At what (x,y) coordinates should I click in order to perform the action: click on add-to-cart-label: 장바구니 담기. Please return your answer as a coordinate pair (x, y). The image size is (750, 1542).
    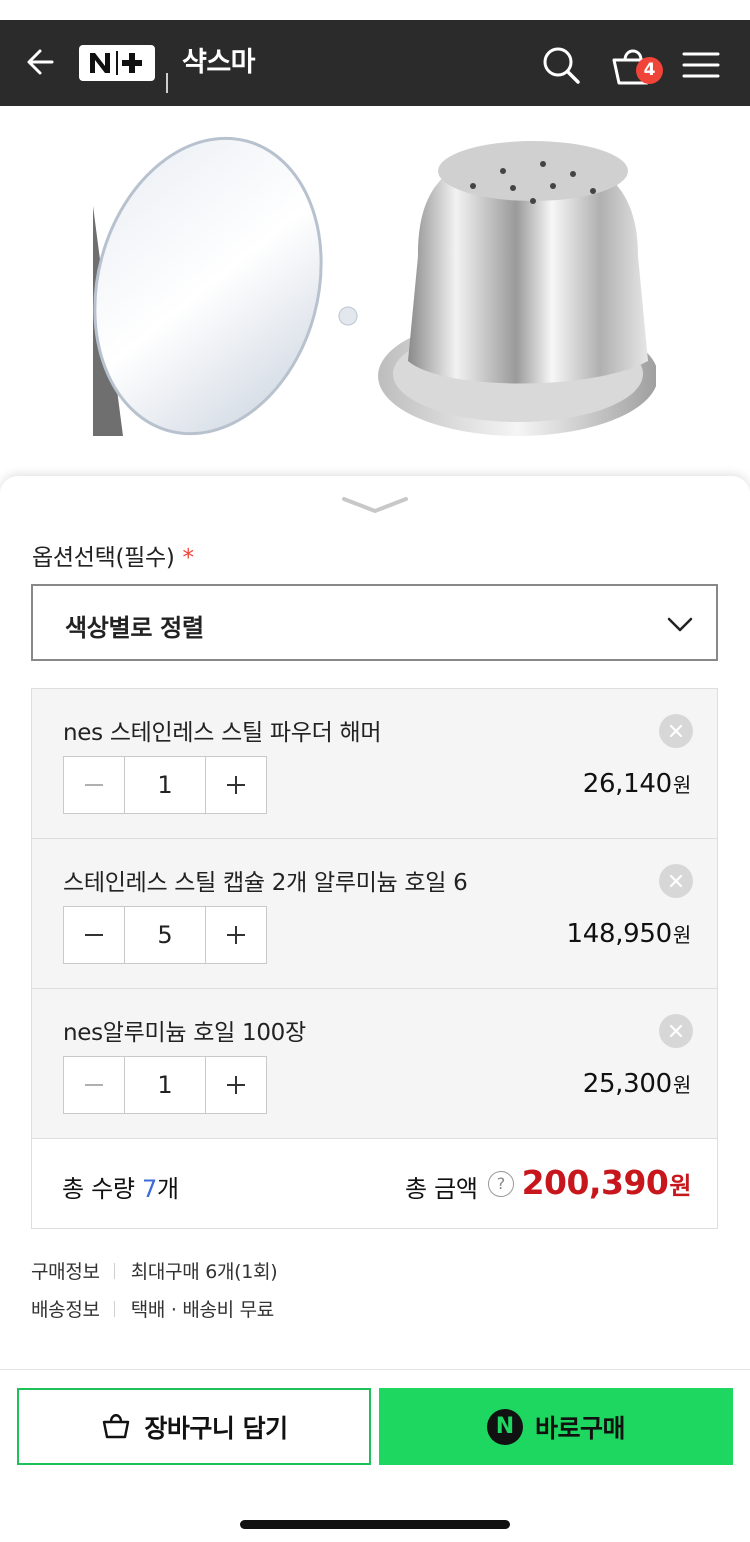
    Looking at the image, I should click on (216, 1428).